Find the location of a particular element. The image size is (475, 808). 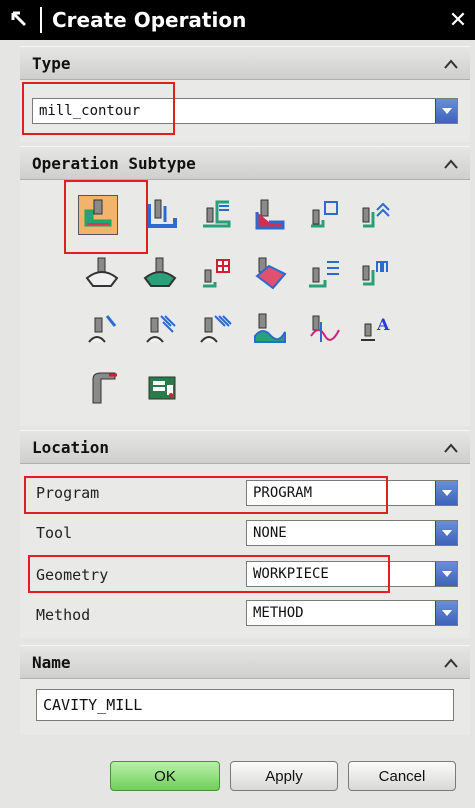

cancel-button: Cancel is located at coordinates (402, 776).